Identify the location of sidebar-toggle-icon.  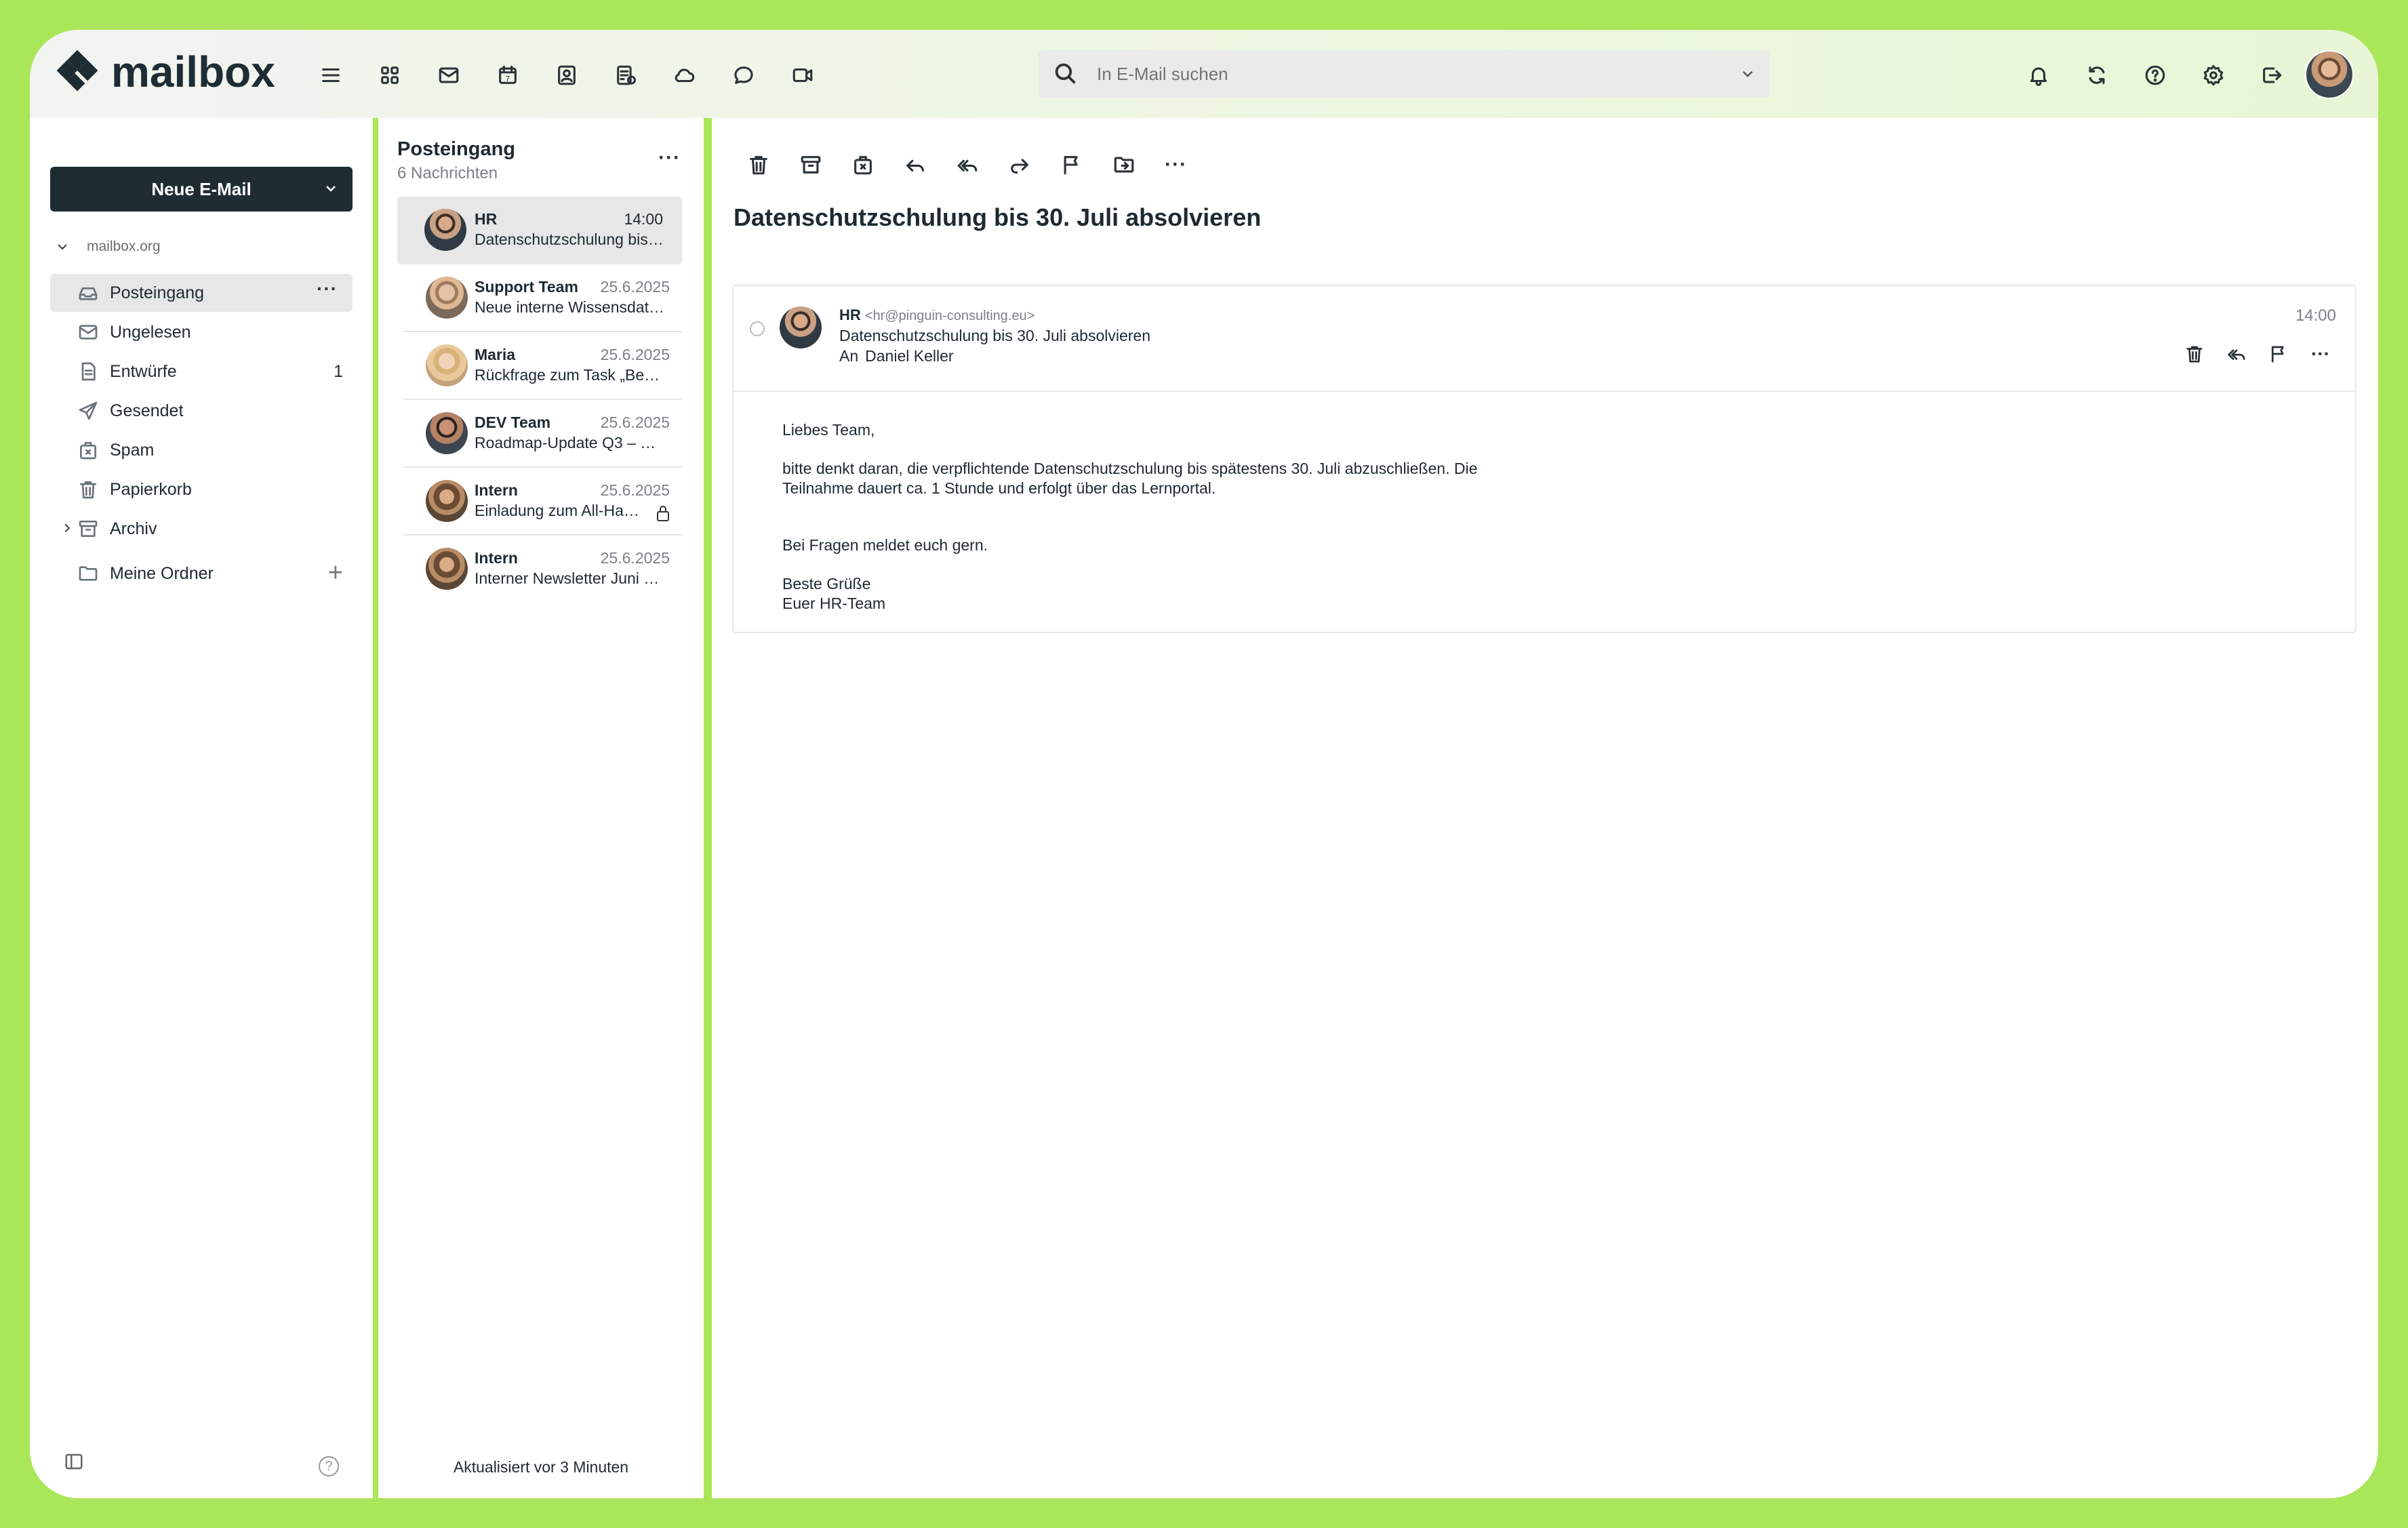
(74, 1463).